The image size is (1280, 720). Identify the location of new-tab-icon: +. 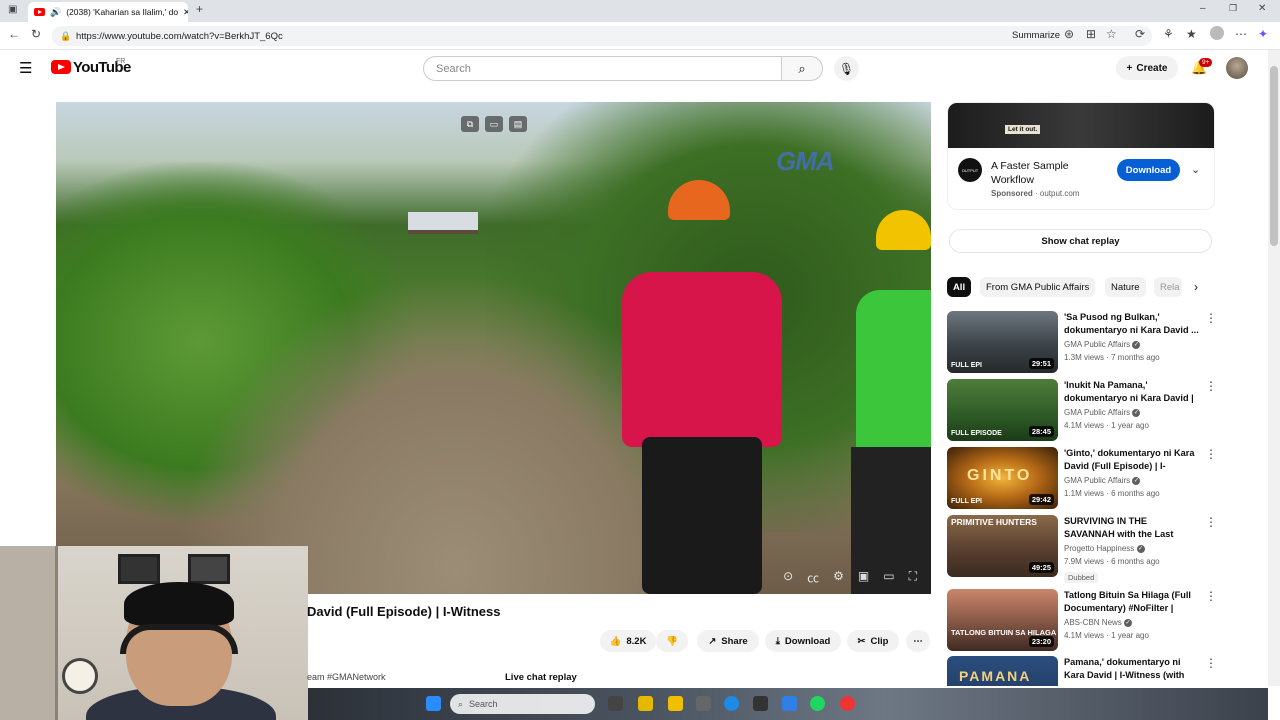
(199, 9).